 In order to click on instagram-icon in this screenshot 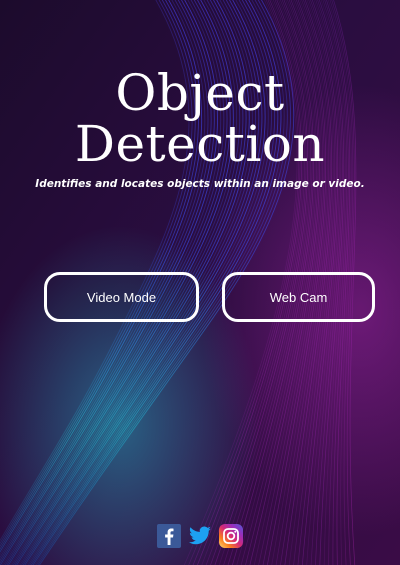, I will do `click(231, 536)`.